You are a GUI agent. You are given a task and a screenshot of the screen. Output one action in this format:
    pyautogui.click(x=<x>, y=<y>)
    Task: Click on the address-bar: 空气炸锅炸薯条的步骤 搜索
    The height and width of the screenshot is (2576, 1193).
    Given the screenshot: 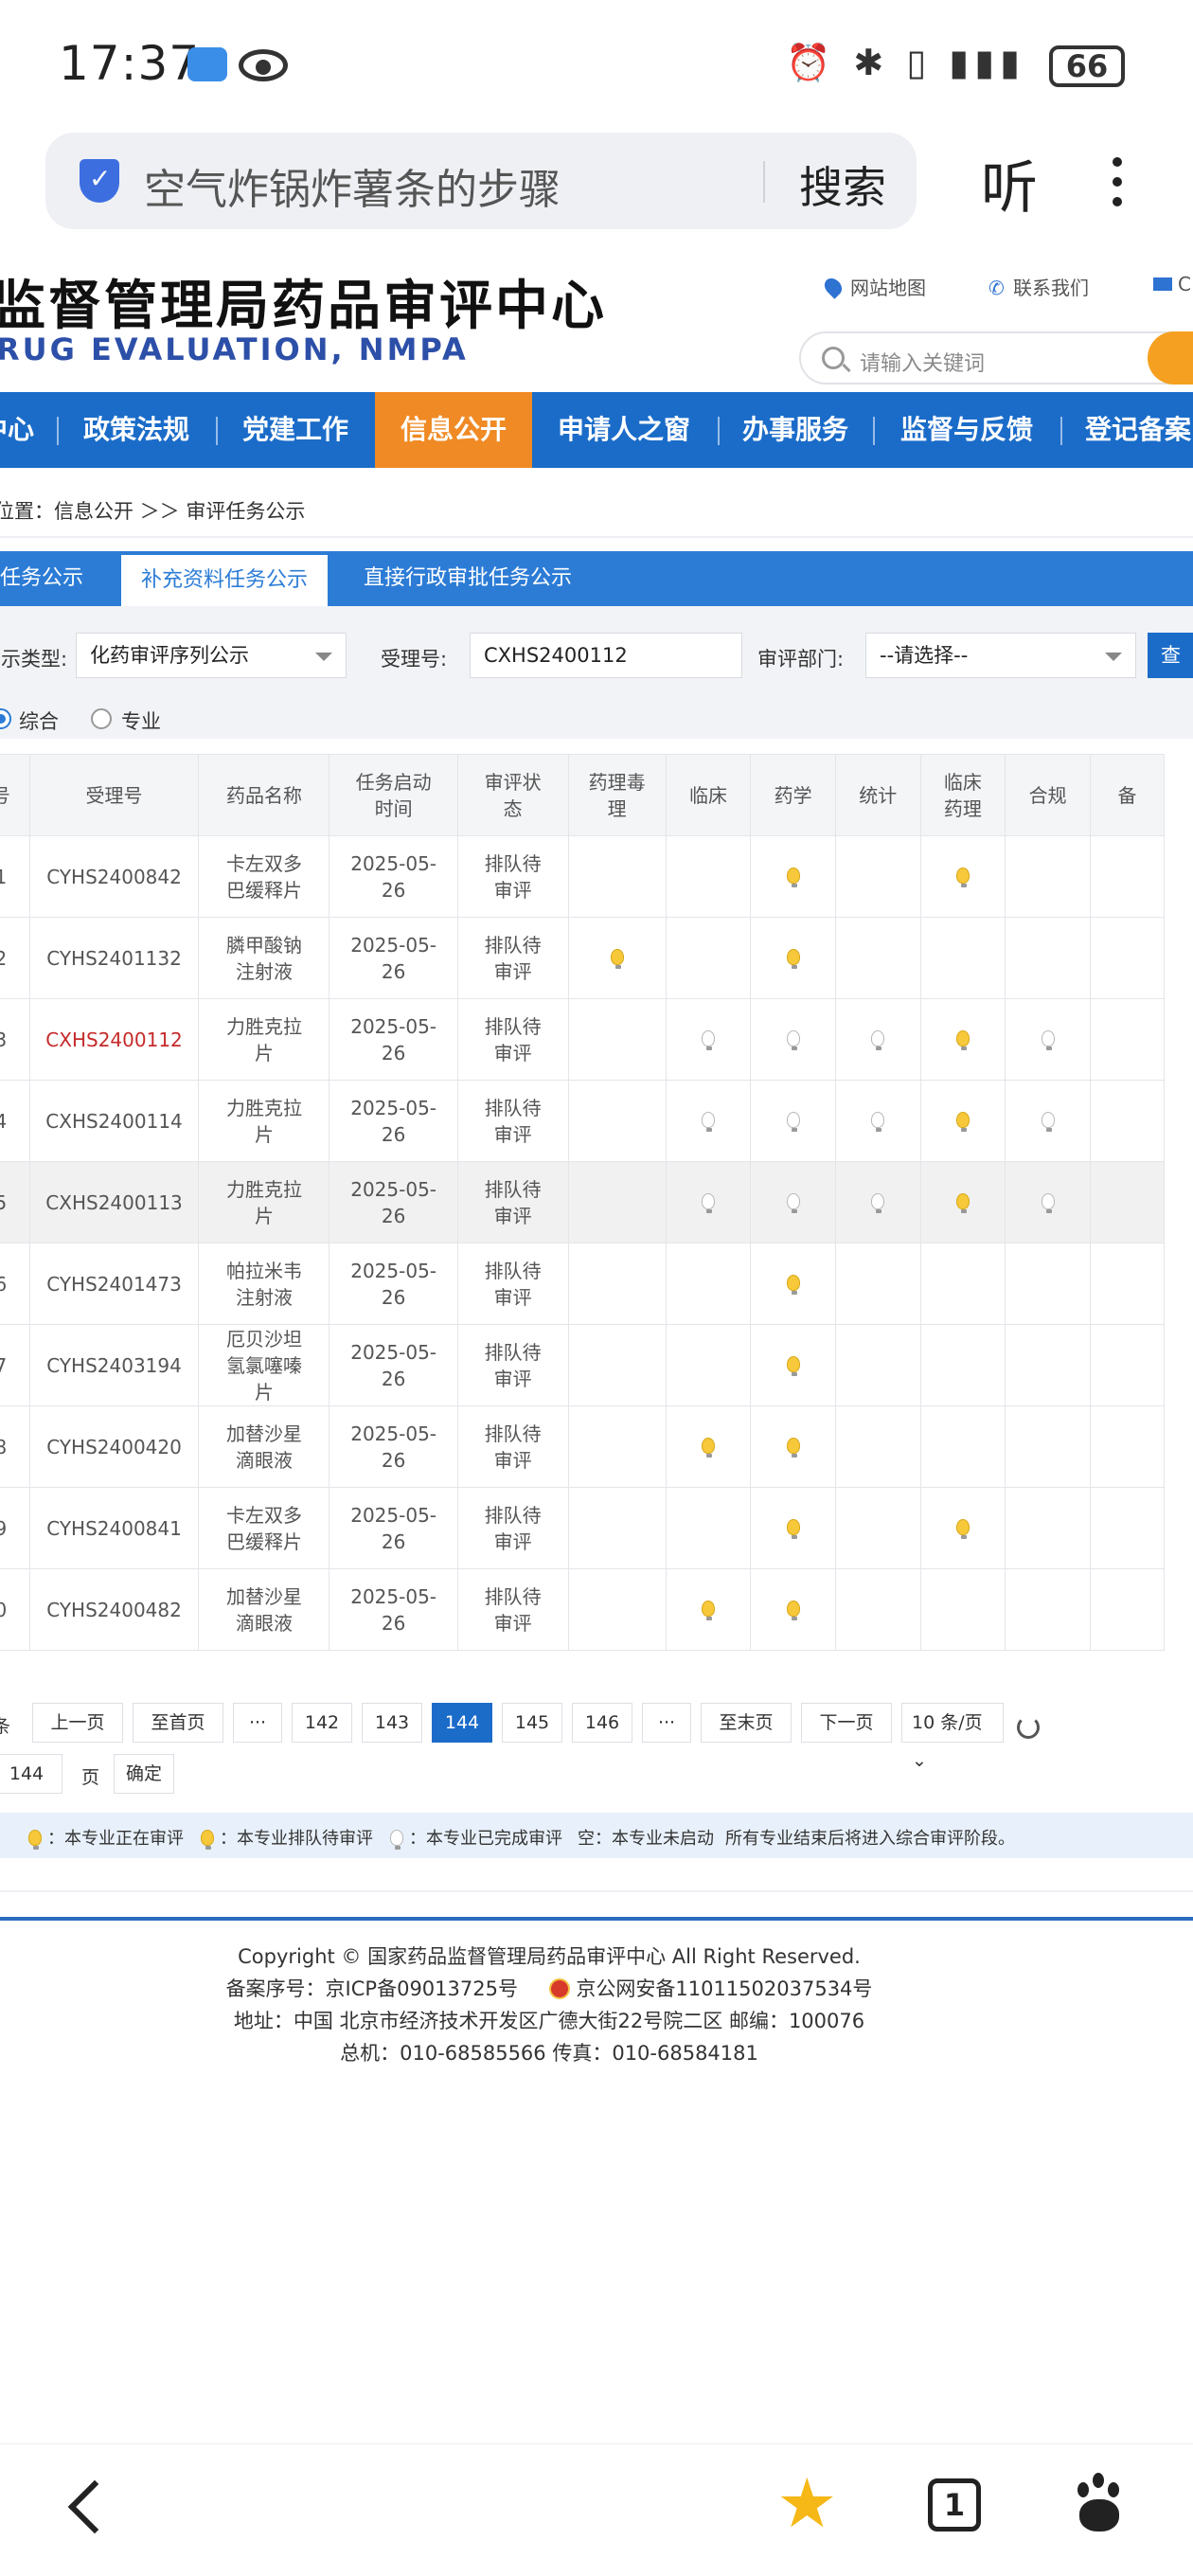 What is the action you would take?
    pyautogui.click(x=481, y=181)
    